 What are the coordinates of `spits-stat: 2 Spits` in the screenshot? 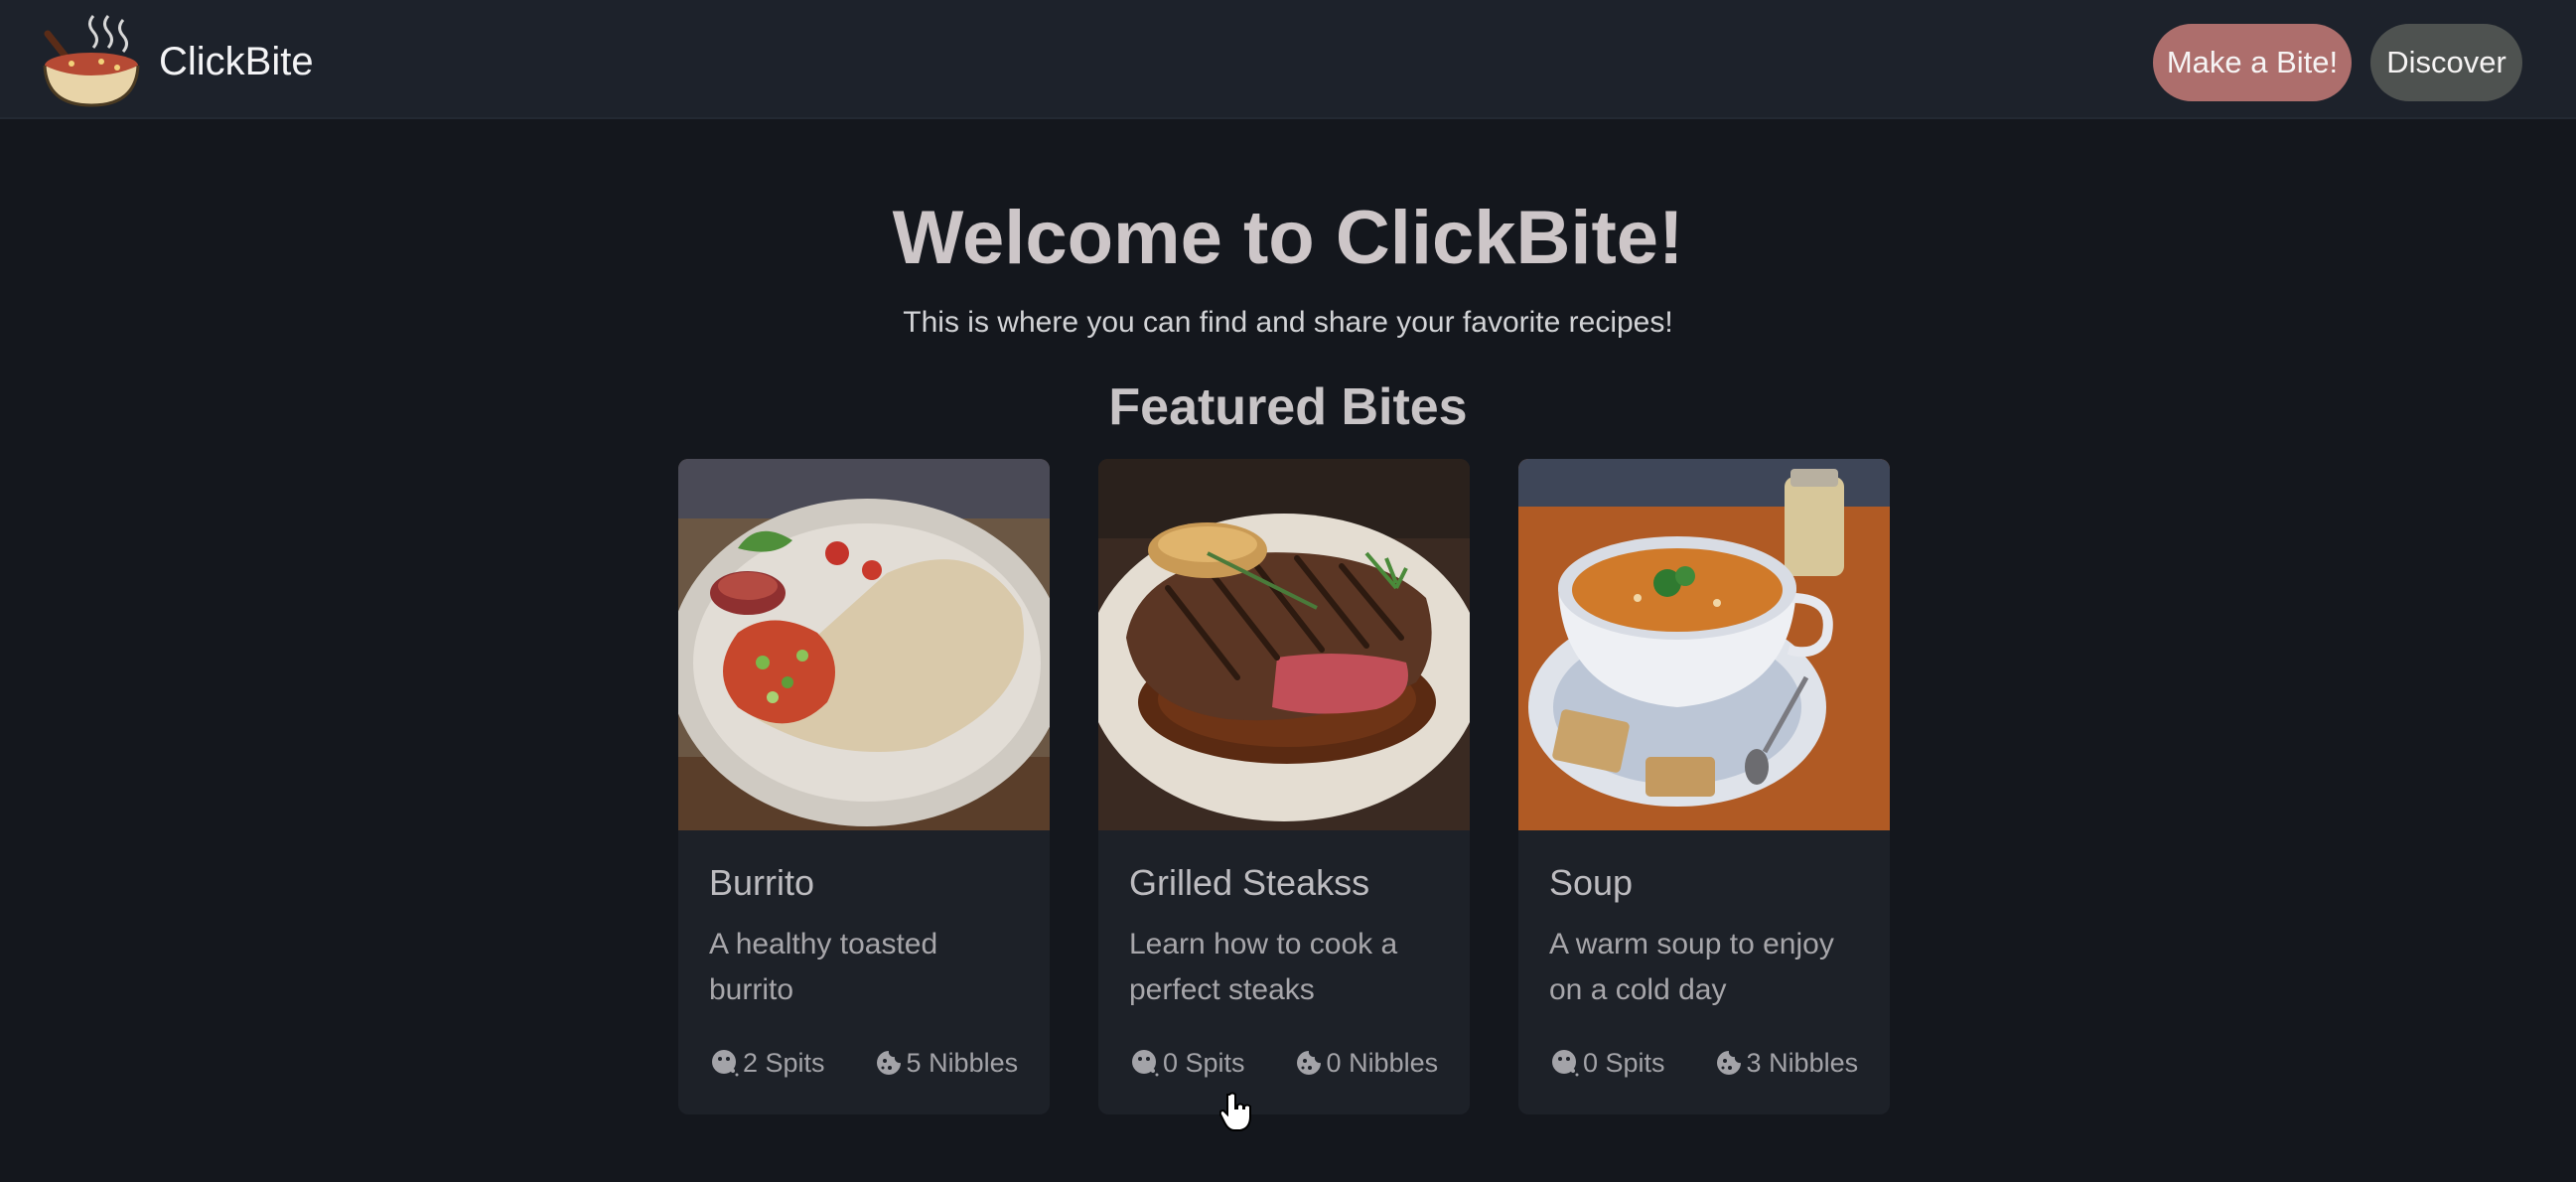 It's located at (767, 1063).